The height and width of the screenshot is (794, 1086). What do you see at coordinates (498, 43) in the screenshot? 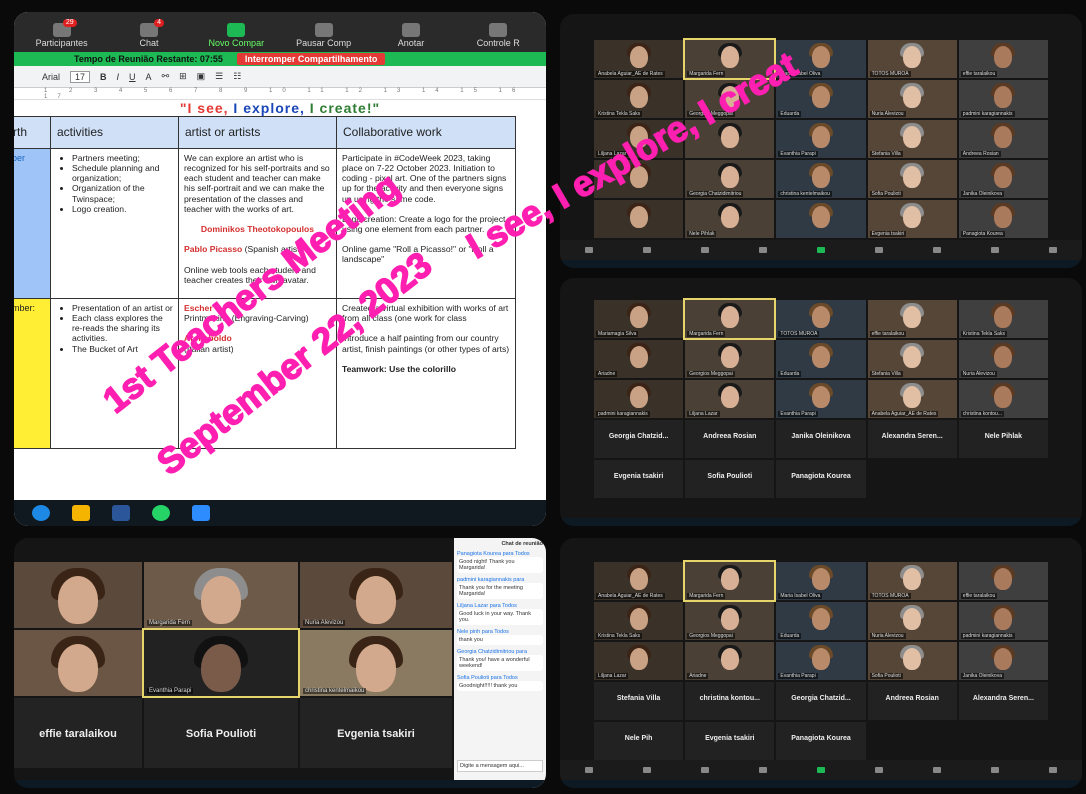
I see `remote-control-label: Controle R` at bounding box center [498, 43].